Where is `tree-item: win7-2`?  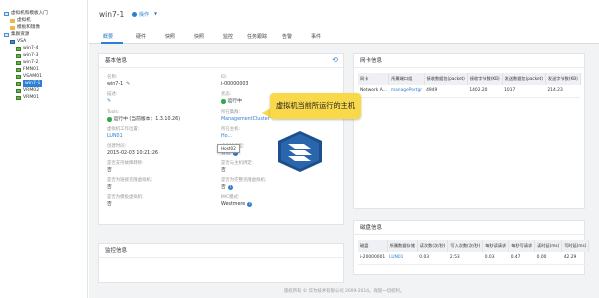 tree-item: win7-2 is located at coordinates (43, 62).